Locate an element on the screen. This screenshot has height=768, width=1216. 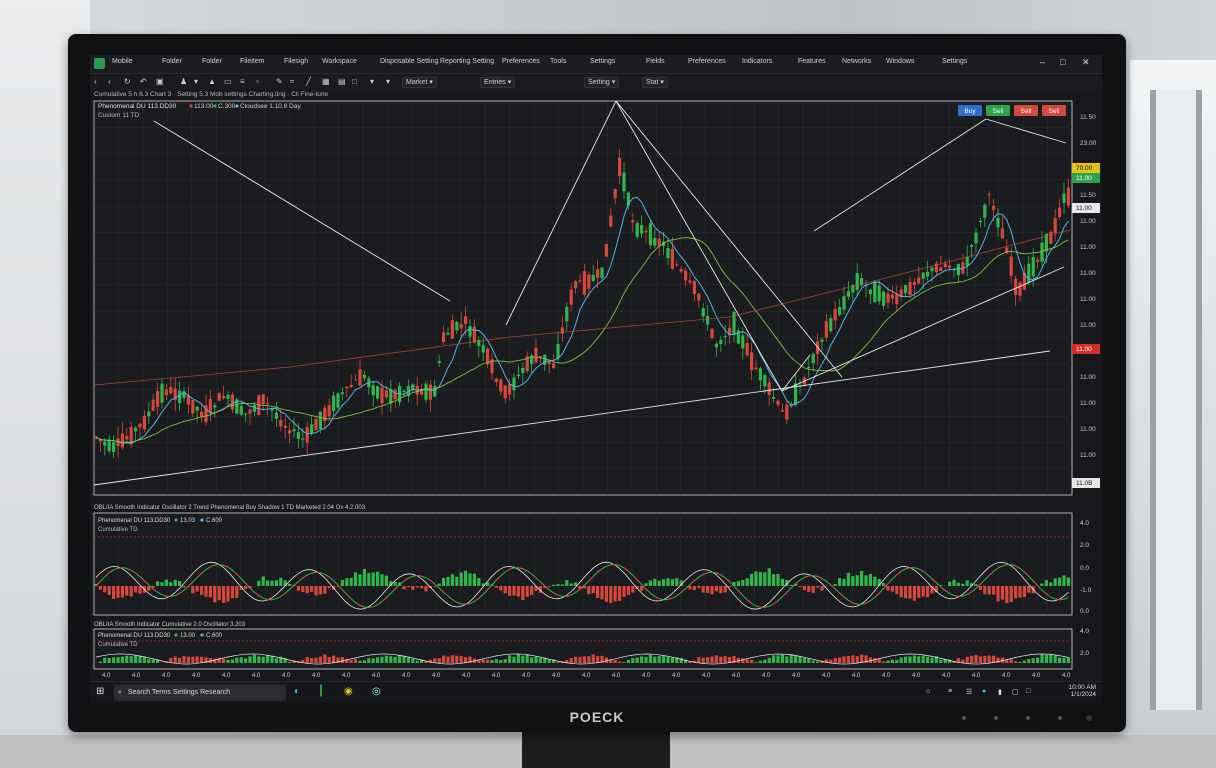
edge-icon: ◐ is located at coordinates (297, 691).